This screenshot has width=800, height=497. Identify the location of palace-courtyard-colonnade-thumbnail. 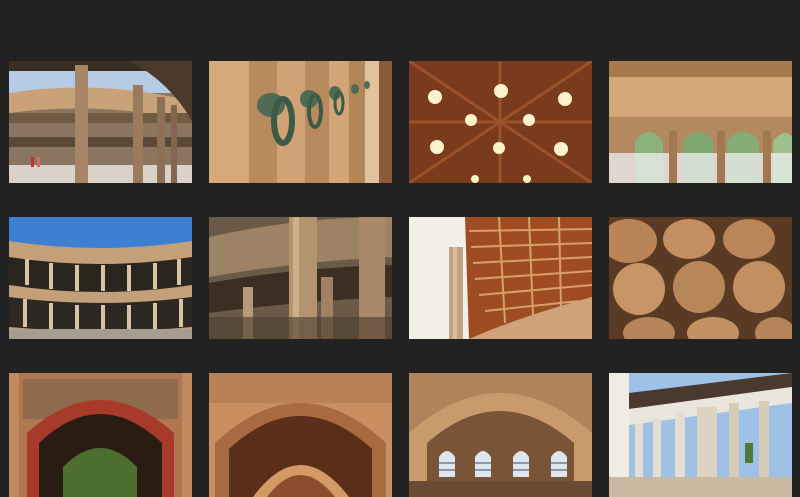
(100, 122).